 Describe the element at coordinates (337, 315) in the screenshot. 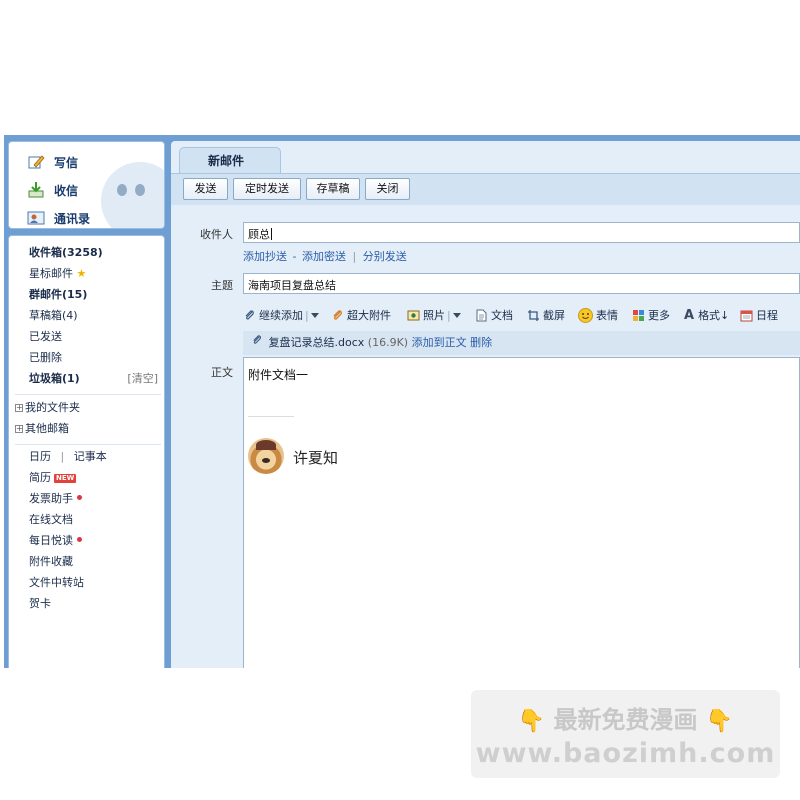

I see `paperclip-orange-icon` at that location.